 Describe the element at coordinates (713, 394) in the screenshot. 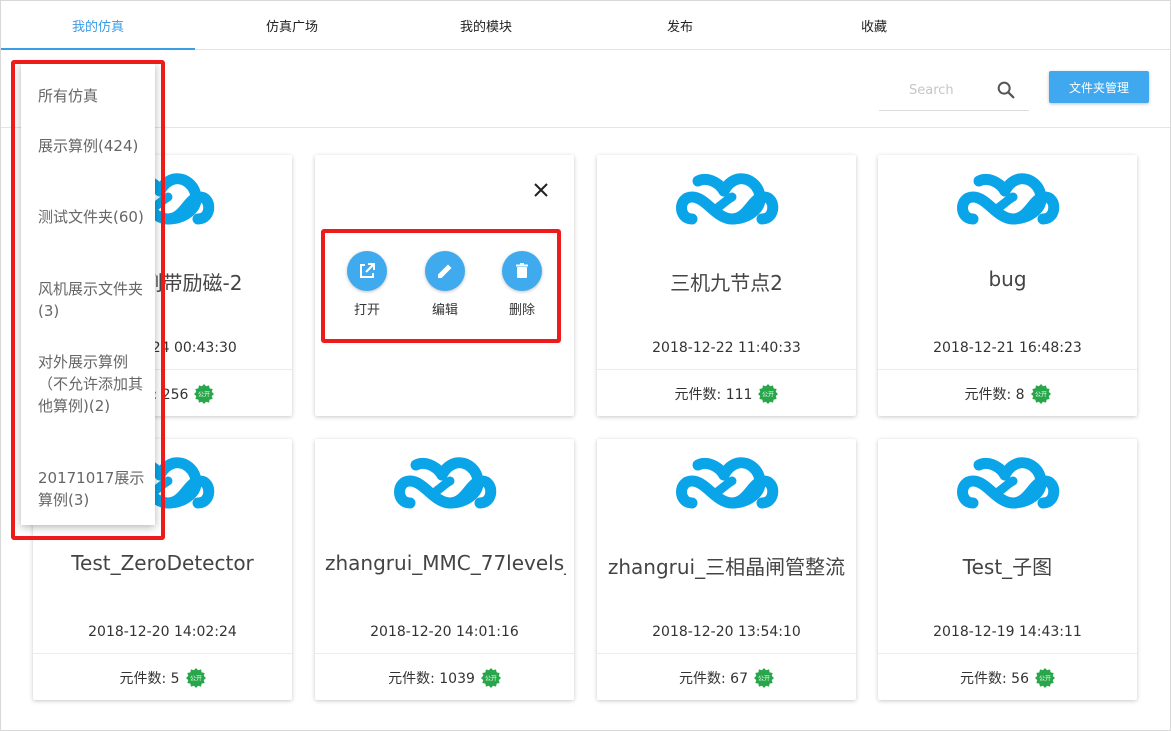

I see `component-count: 元件数: 111` at that location.